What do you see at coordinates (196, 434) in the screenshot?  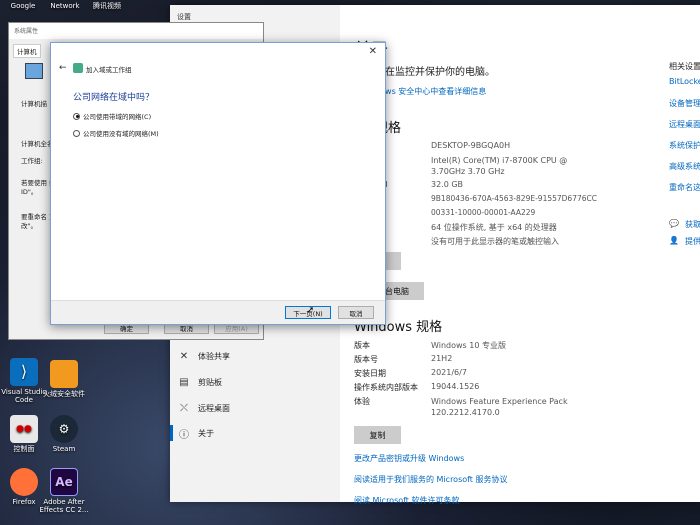 I see `nav-item-about: ⓘ 关于` at bounding box center [196, 434].